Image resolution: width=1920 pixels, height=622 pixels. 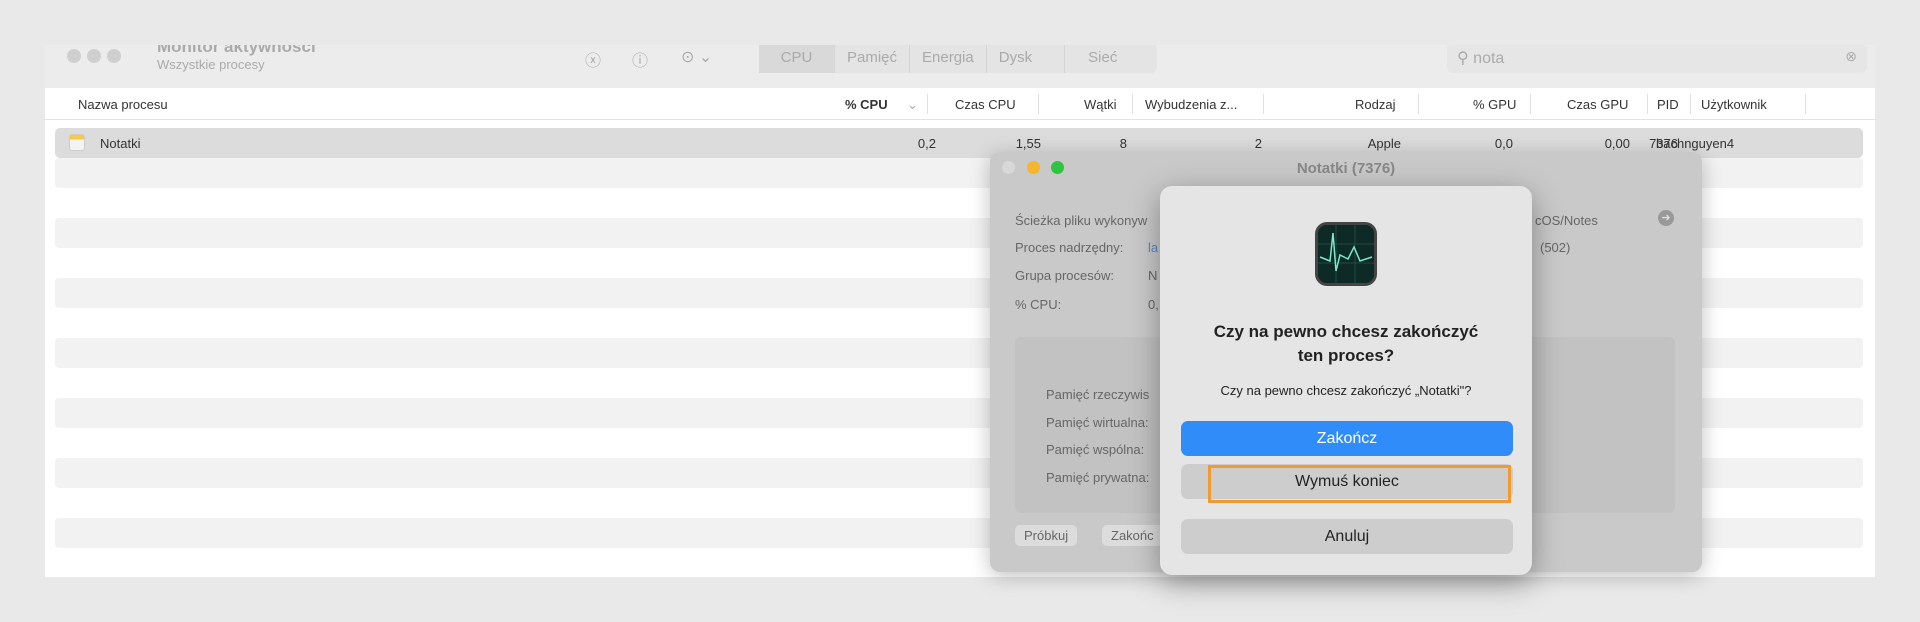 I want to click on cpu-value: 0,2, so click(x=926, y=143).